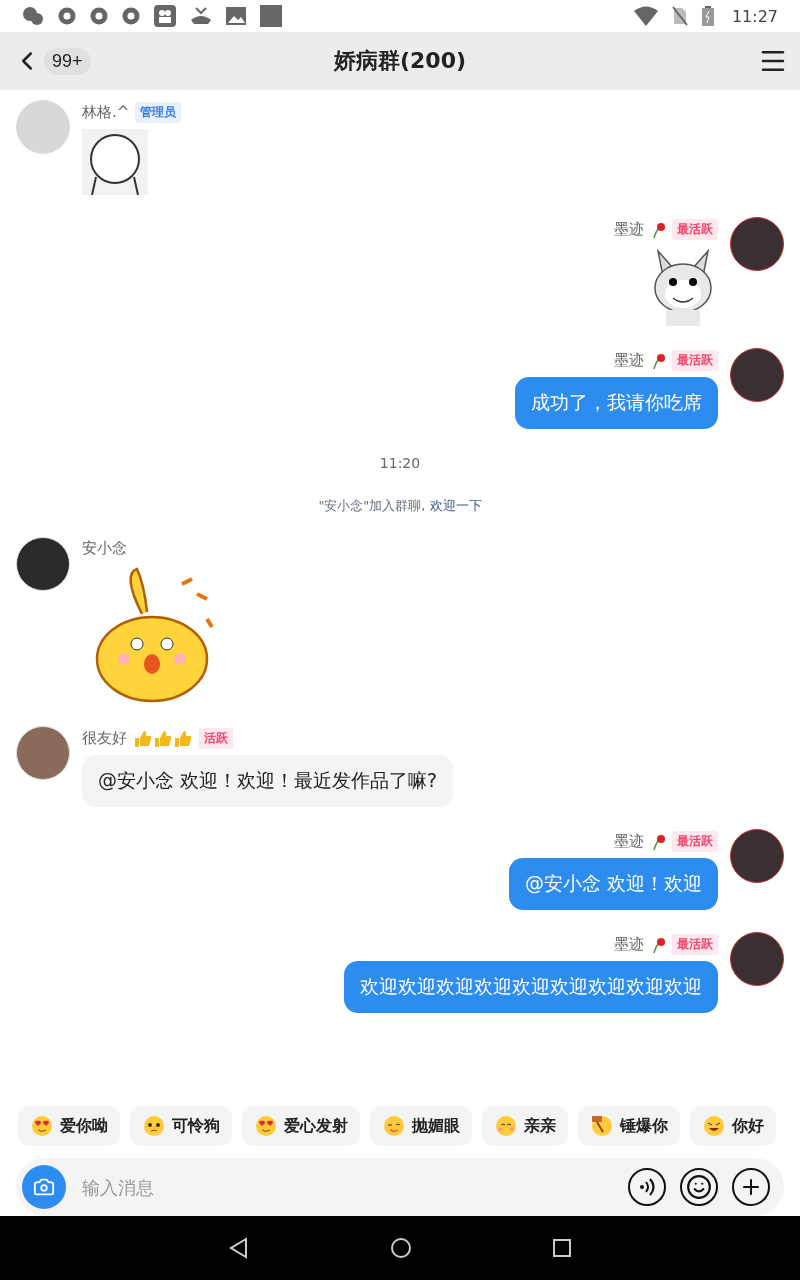  I want to click on quick-reply-chip: 锤爆你, so click(629, 1126).